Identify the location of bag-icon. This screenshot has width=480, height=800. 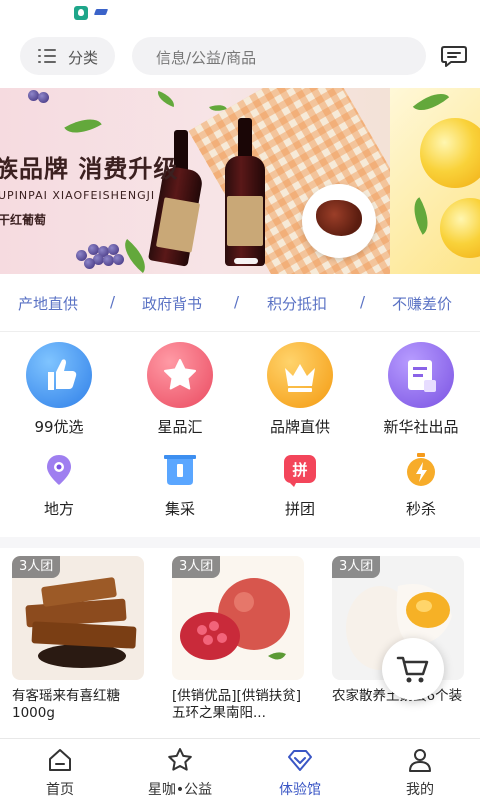
(180, 470).